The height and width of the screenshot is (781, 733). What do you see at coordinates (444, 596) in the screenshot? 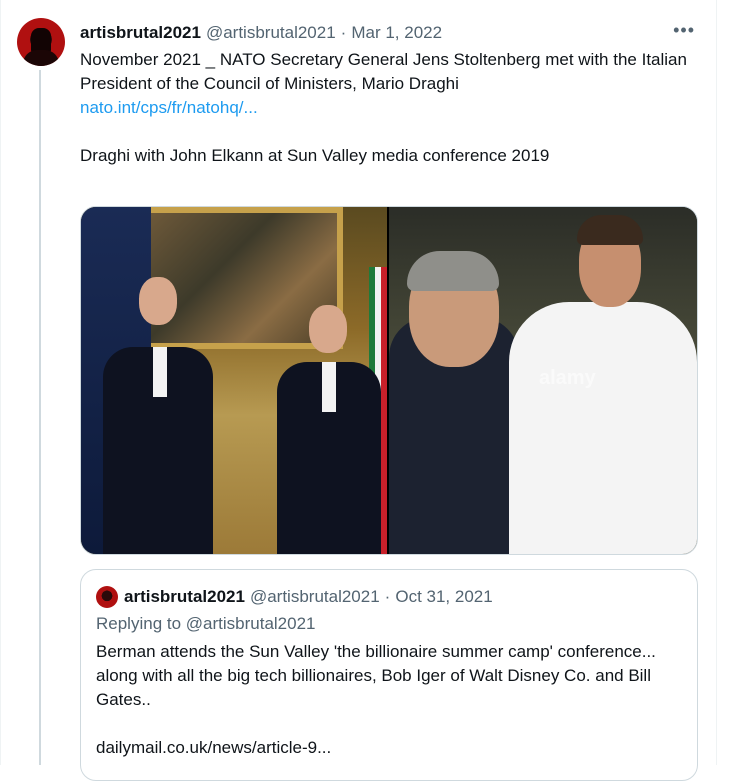
I see `quoted-timestamp: Oct 31, 2021` at bounding box center [444, 596].